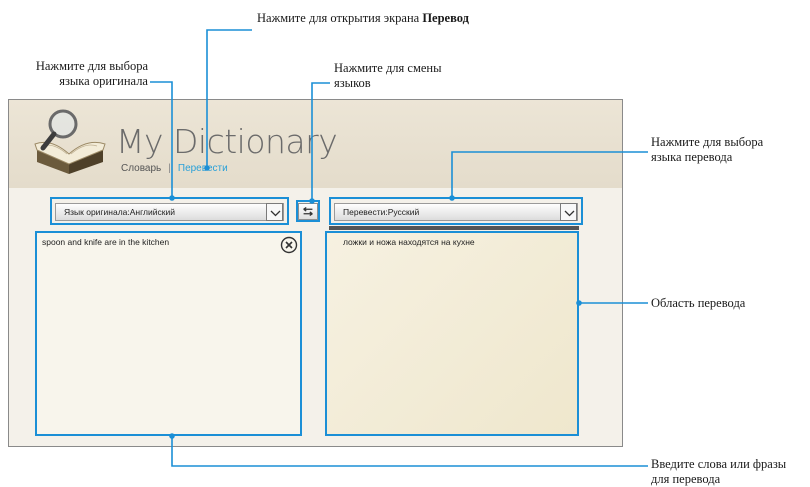  I want to click on tab-translate: Перевести, so click(203, 168).